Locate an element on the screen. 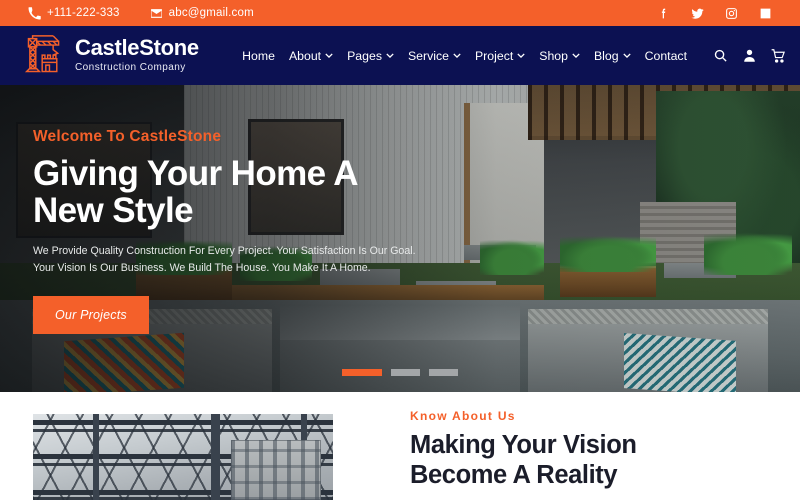  hero-title: Giving Your Home A New Style is located at coordinates (248, 192).